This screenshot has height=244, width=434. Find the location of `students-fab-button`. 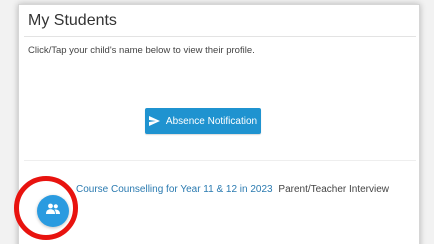

students-fab-button is located at coordinates (53, 211).